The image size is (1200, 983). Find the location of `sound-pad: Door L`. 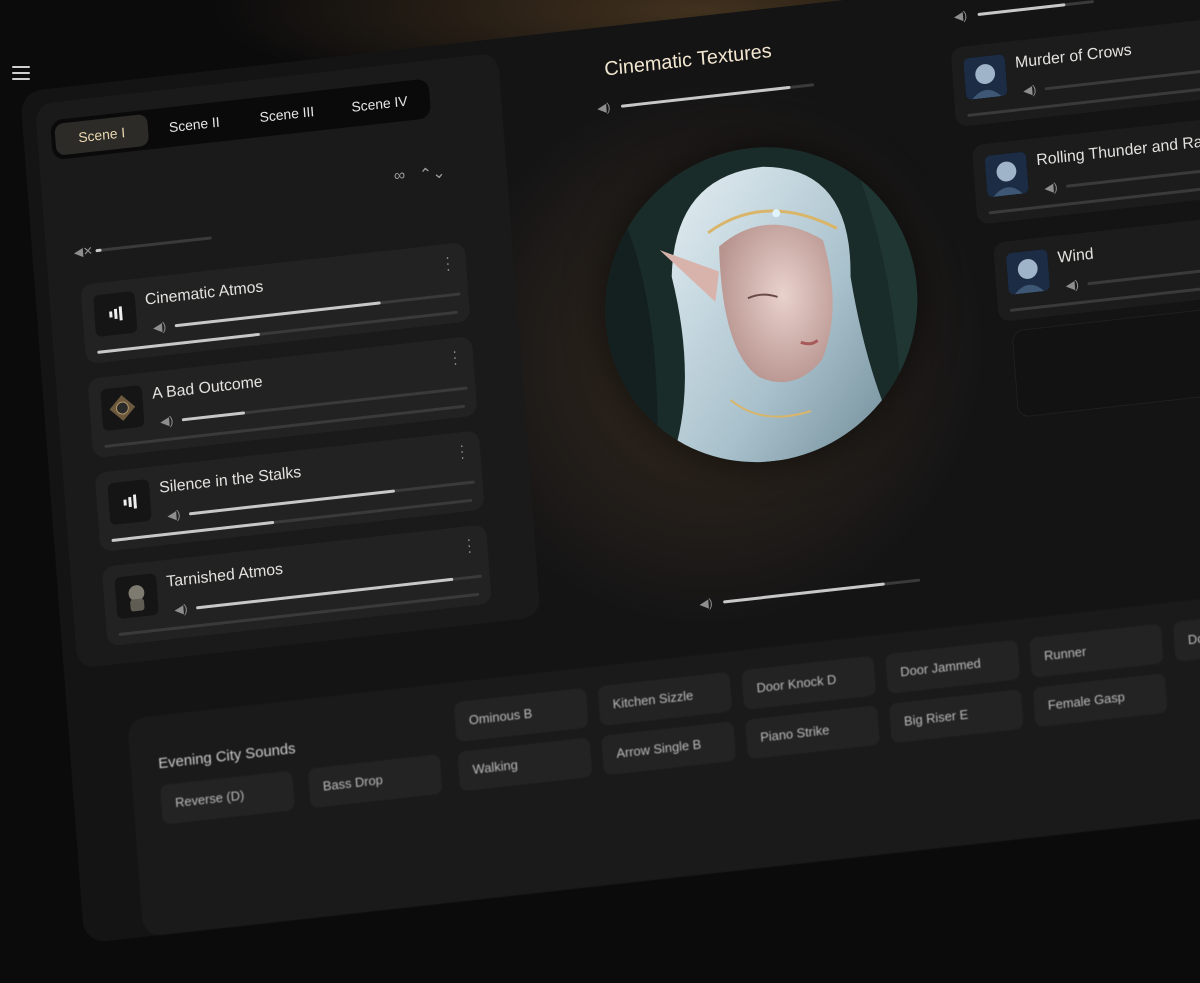

sound-pad: Door L is located at coordinates (1186, 634).